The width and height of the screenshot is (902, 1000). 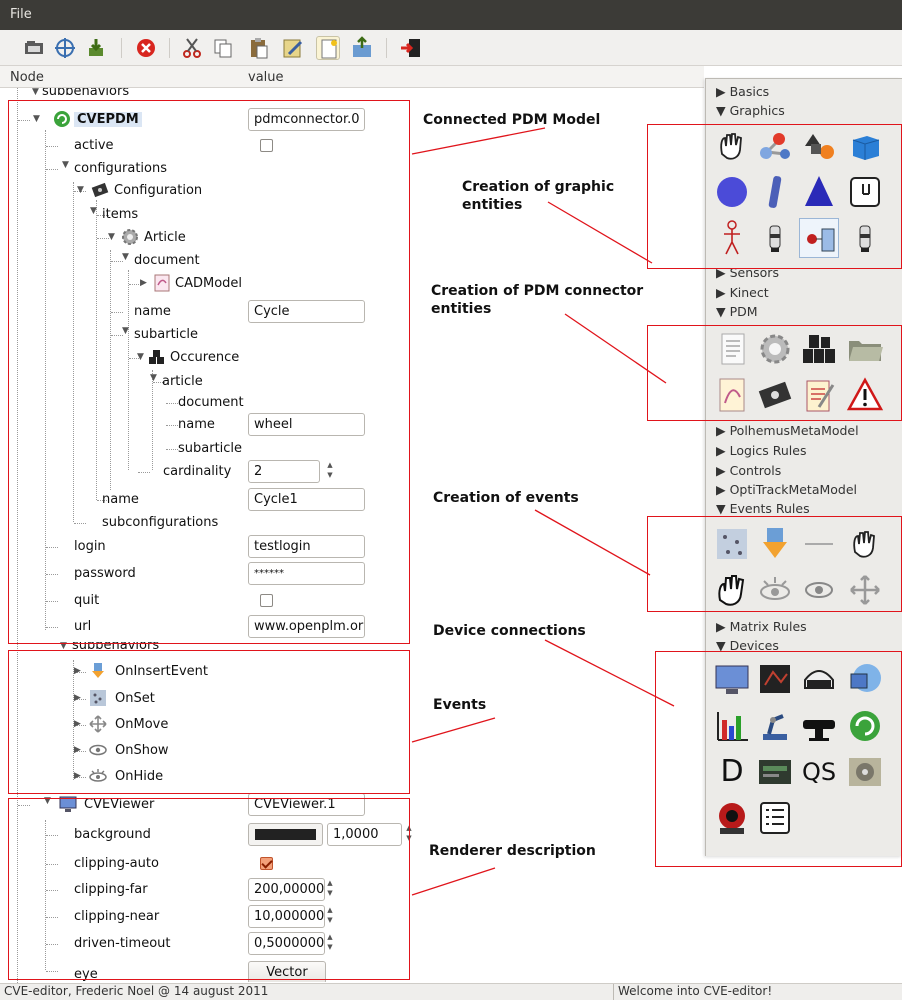 What do you see at coordinates (769, 508) in the screenshot?
I see `category-label: Events Rules` at bounding box center [769, 508].